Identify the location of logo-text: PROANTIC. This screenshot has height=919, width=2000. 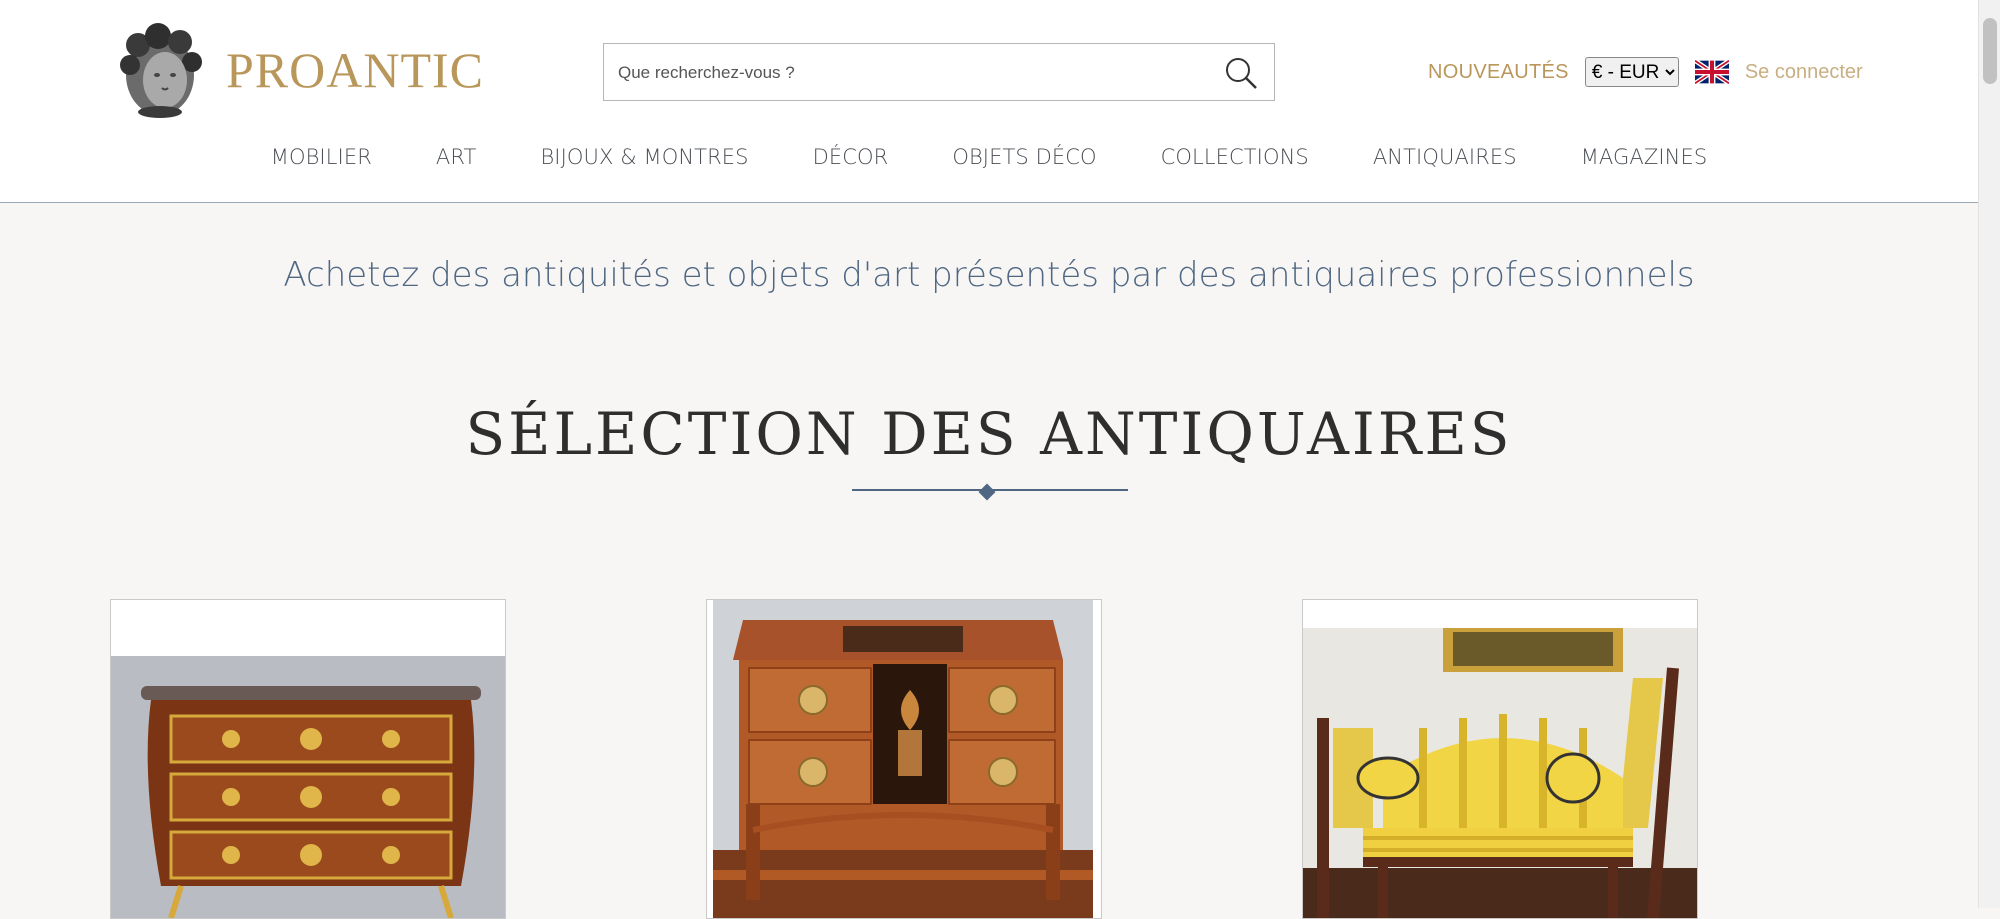
(355, 70).